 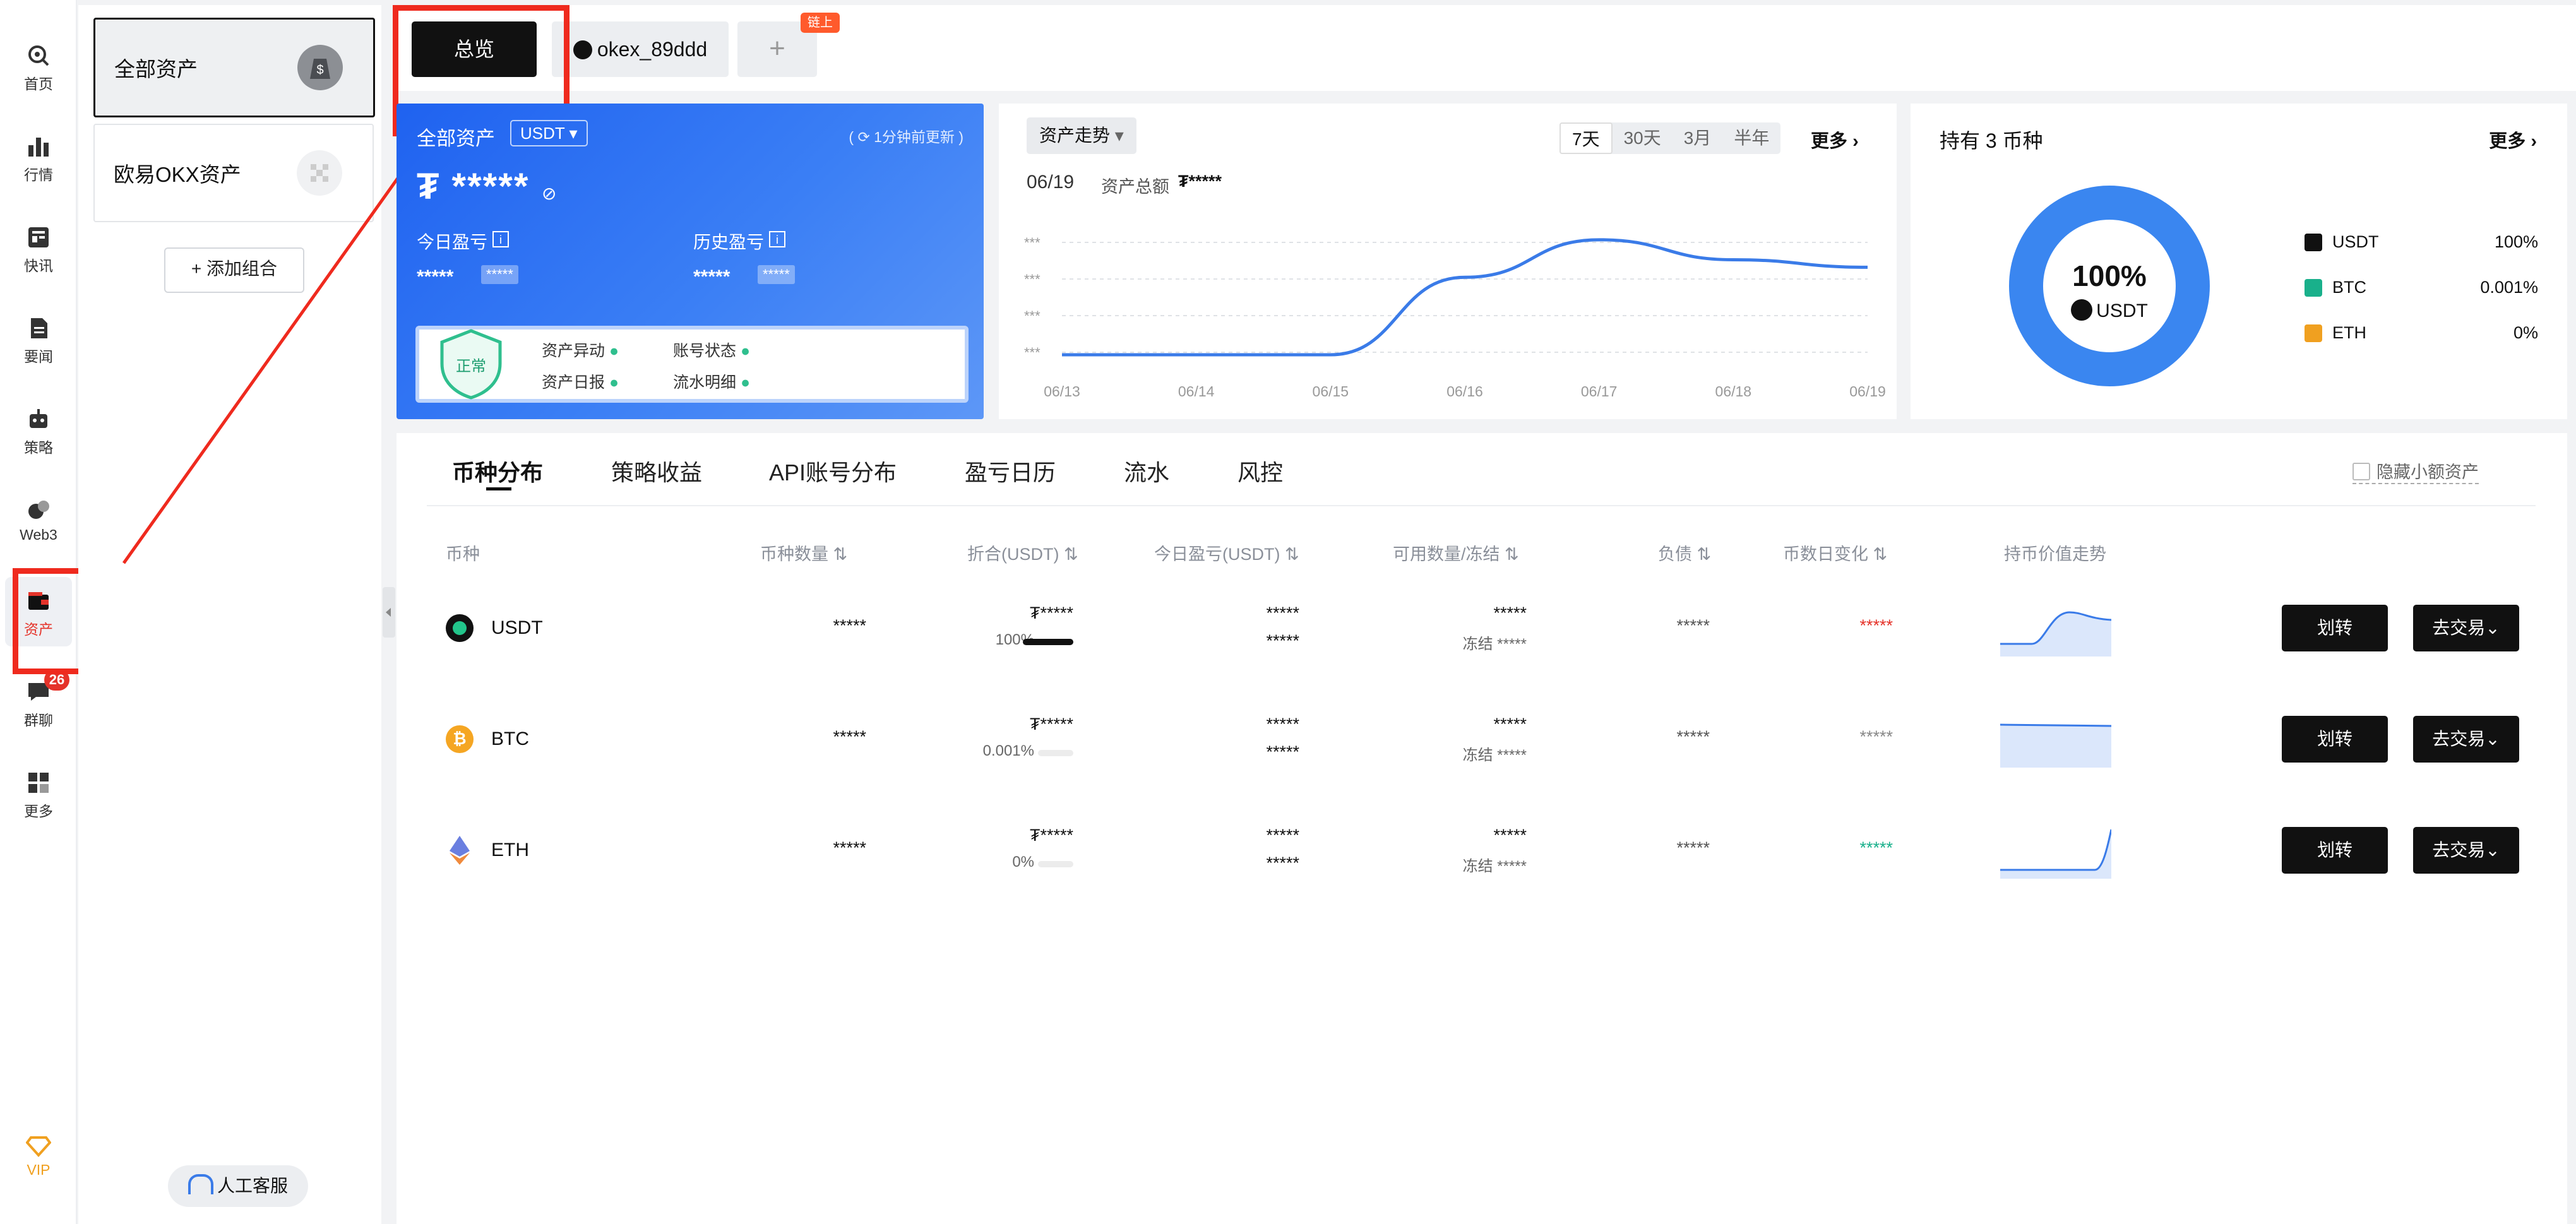 What do you see at coordinates (711, 276) in the screenshot?
I see `history-pnl-value: *****` at bounding box center [711, 276].